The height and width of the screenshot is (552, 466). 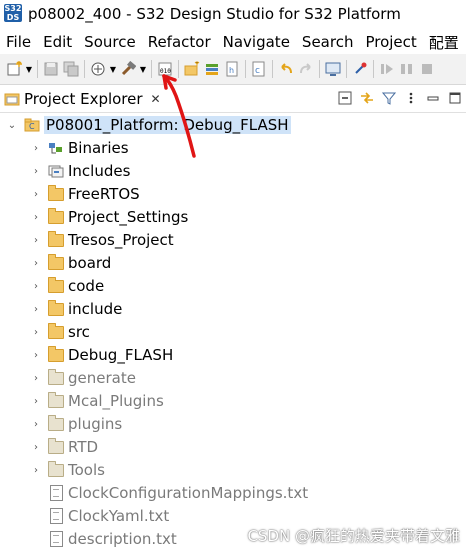 I want to click on close-icon: ✕, so click(x=156, y=99).